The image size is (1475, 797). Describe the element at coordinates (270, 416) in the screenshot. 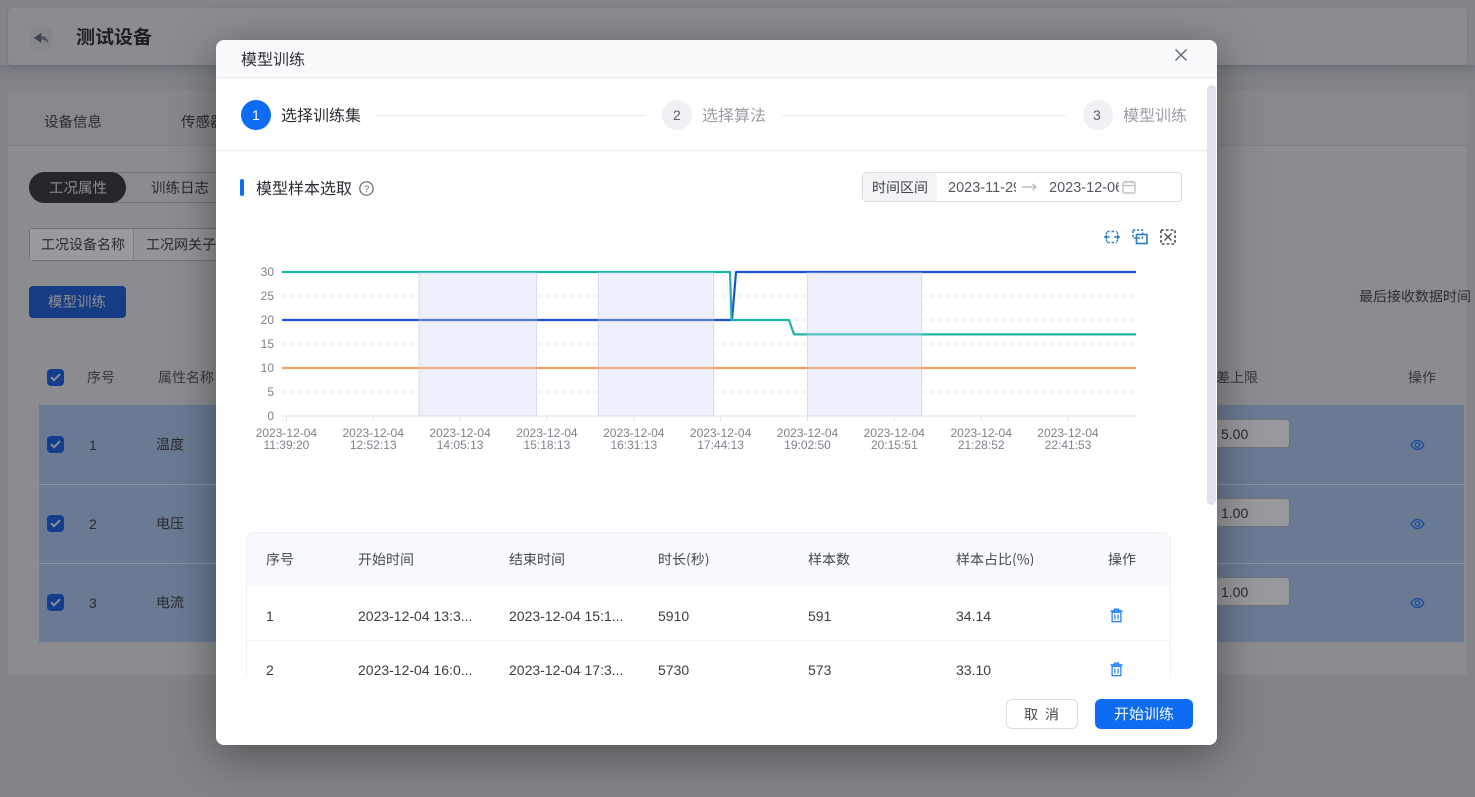

I see `svg-text: 0` at that location.